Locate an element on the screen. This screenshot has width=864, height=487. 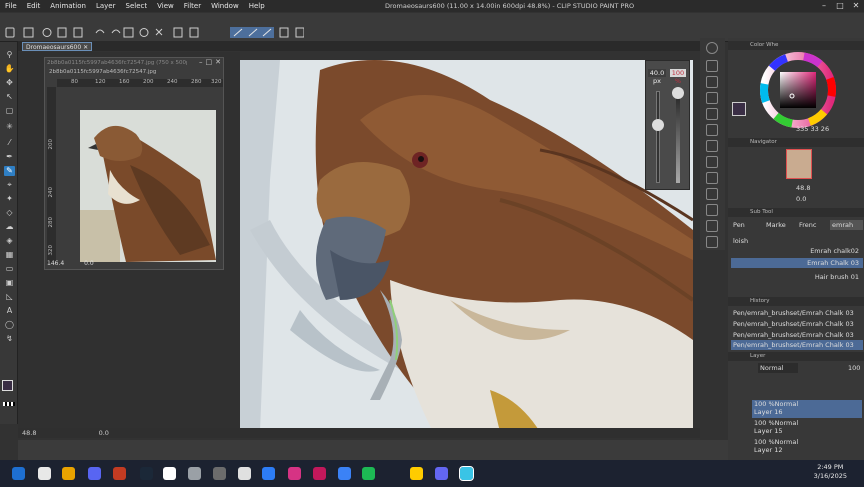
blend-mode-select: Normal is located at coordinates (778, 368).